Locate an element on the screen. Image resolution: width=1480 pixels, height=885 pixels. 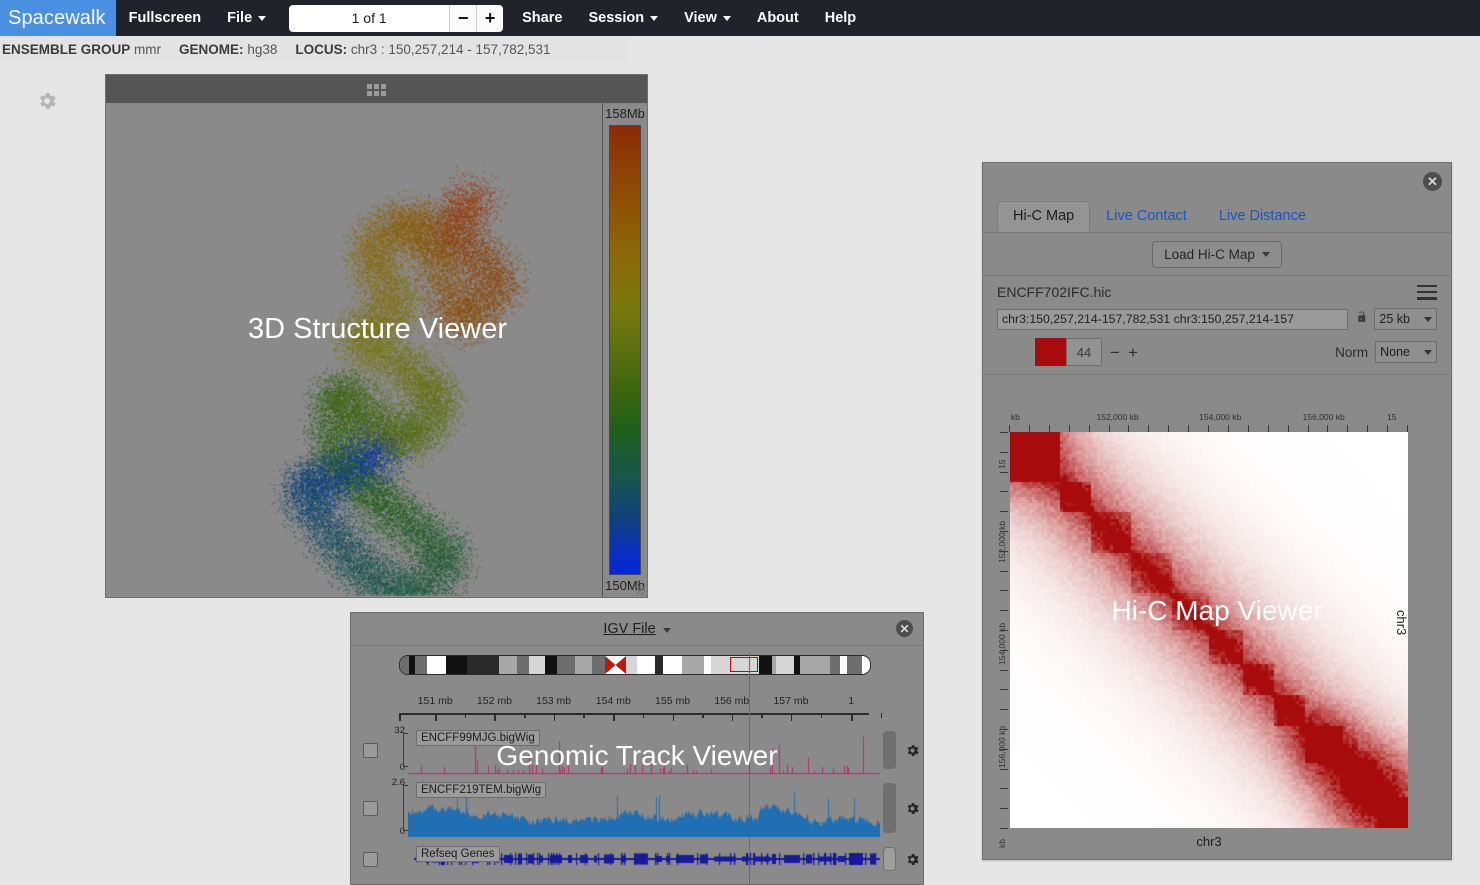
nav-item-help: Help is located at coordinates (840, 18).